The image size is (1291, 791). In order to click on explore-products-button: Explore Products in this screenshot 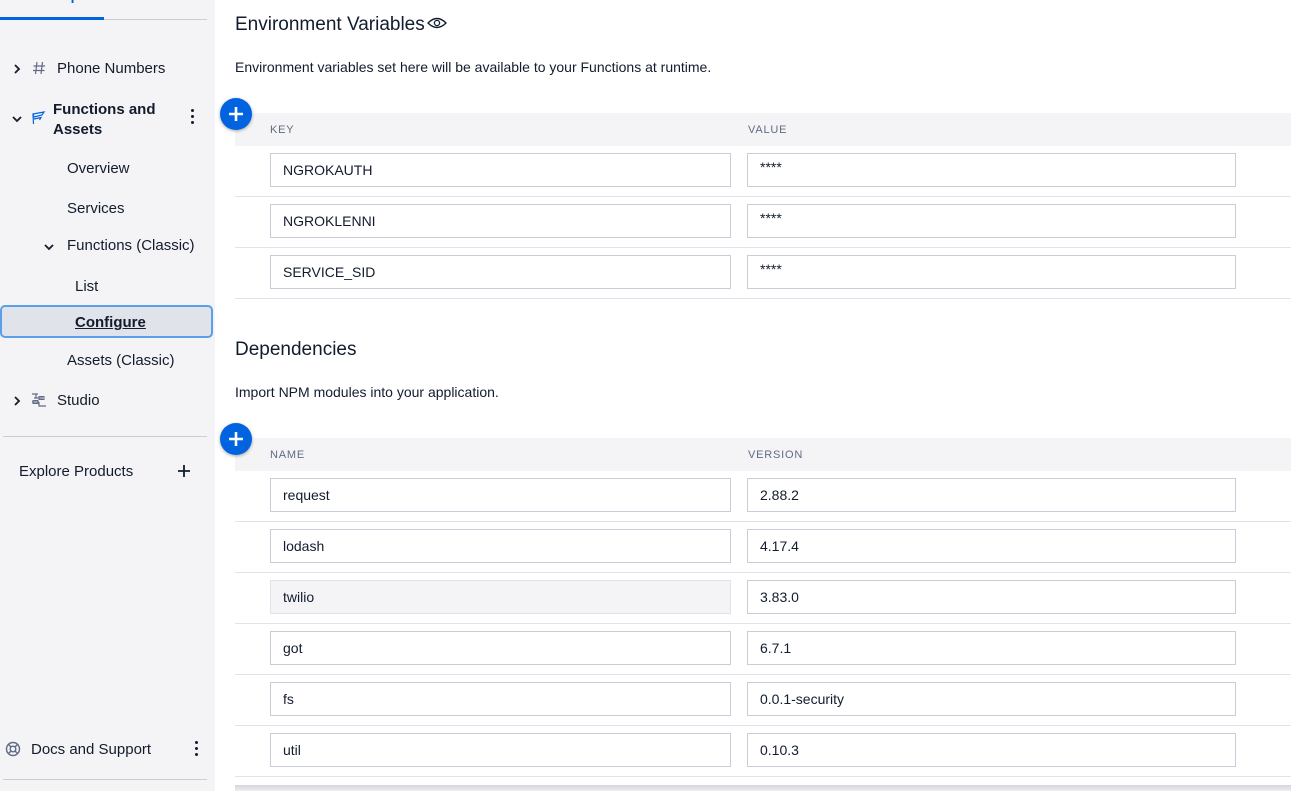, I will do `click(103, 472)`.